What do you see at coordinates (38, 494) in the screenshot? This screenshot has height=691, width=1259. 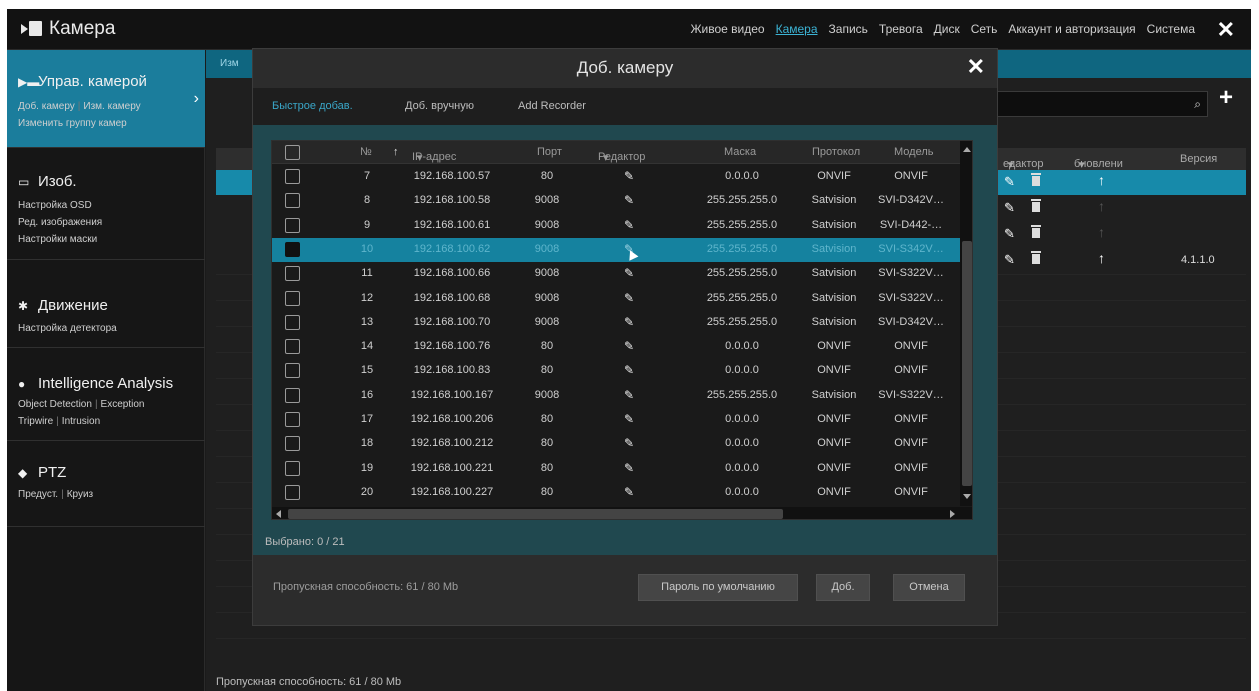 I see `sidebar-link-preset: Предуст.` at bounding box center [38, 494].